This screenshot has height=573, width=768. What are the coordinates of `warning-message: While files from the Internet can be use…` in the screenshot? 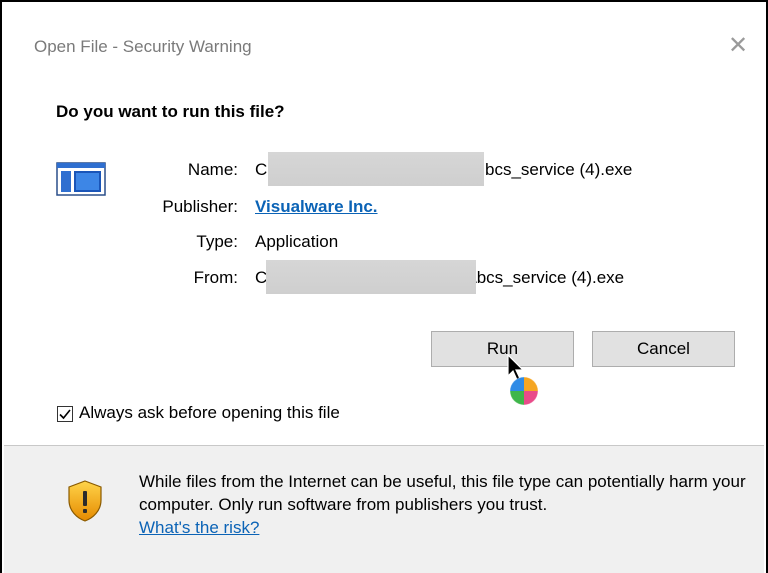 It's located at (442, 493).